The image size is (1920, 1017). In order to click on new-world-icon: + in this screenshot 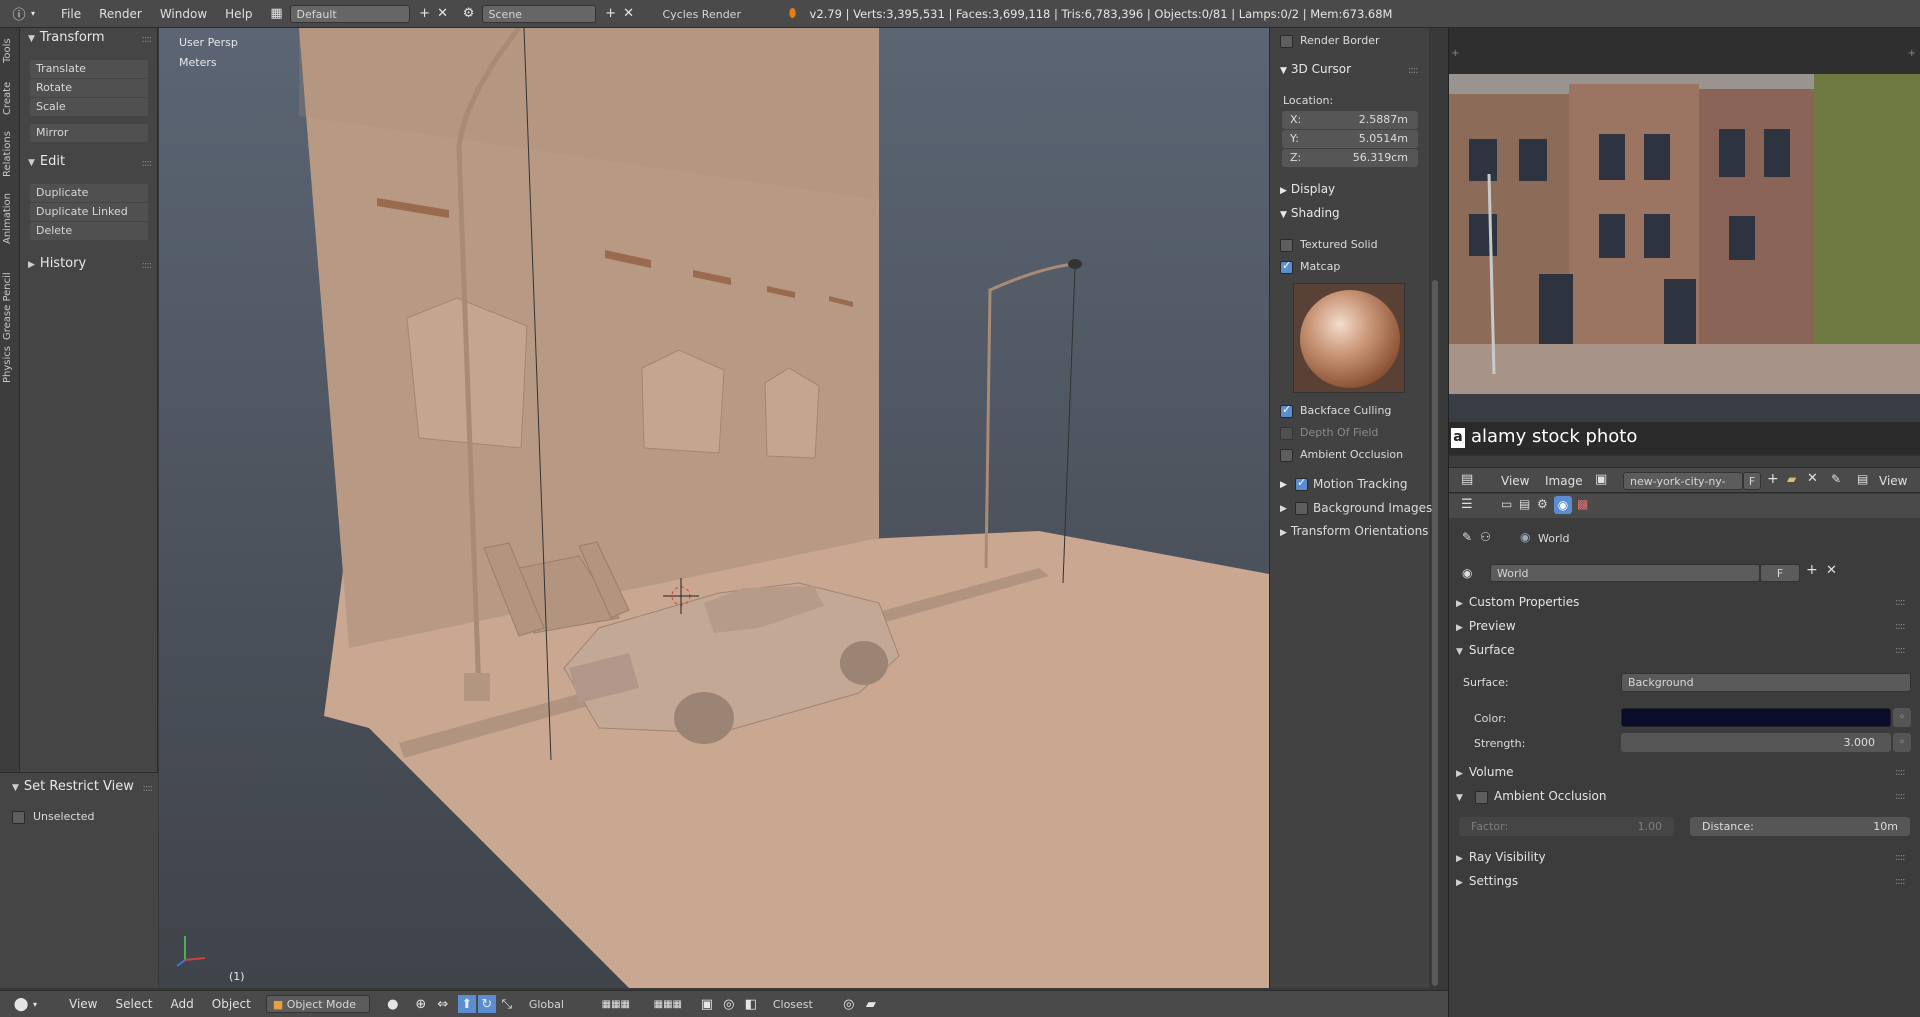, I will do `click(1812, 570)`.